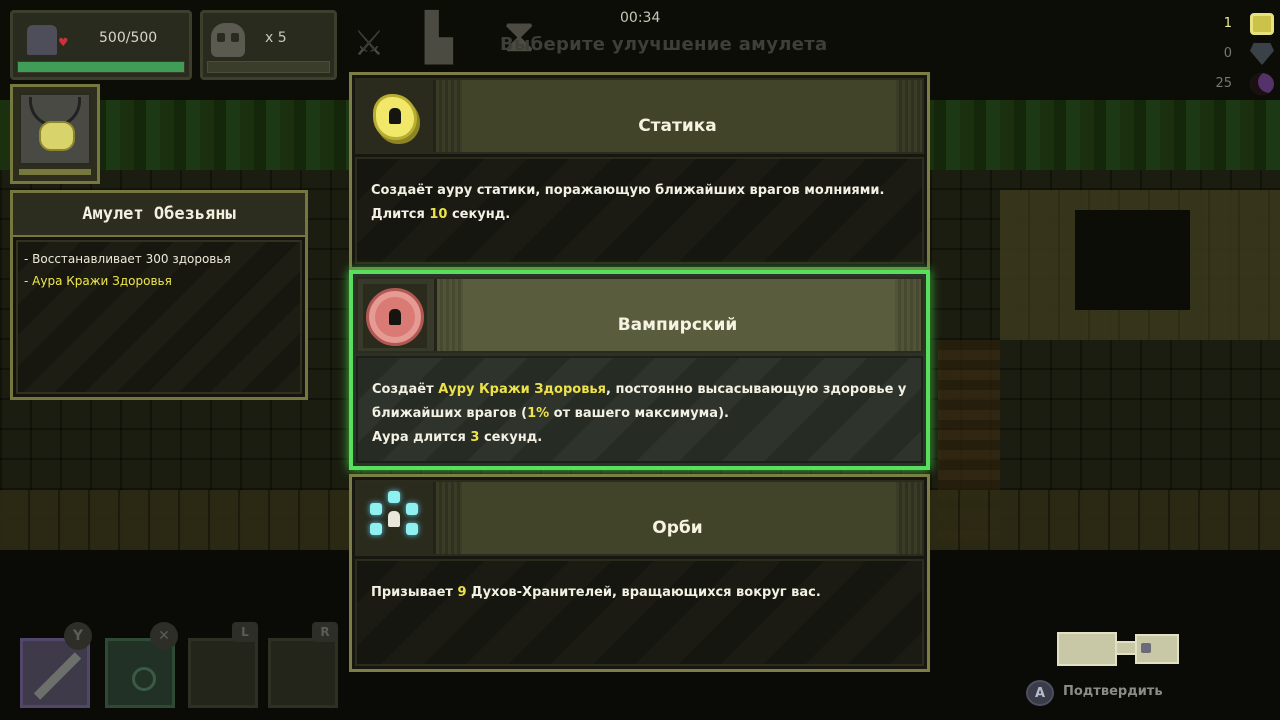  What do you see at coordinates (1227, 23) in the screenshot?
I see `gold-count: 1` at bounding box center [1227, 23].